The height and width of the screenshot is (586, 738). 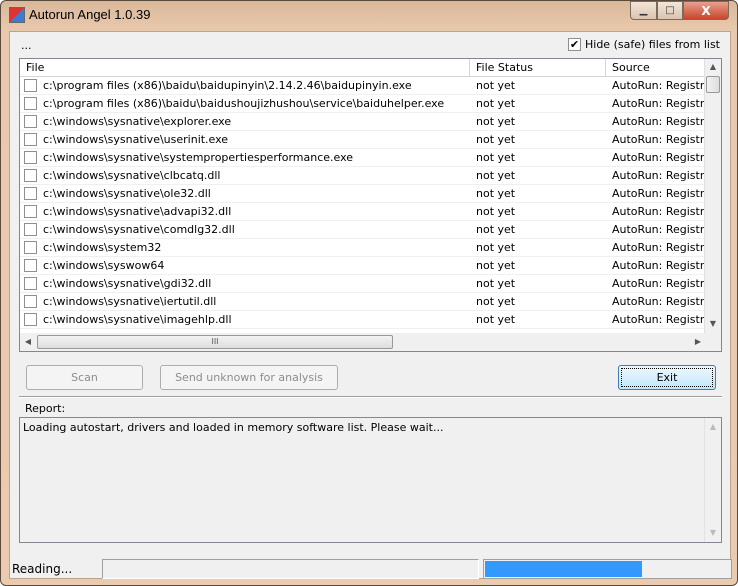 What do you see at coordinates (245, 67) in the screenshot?
I see `column-header-file: File` at bounding box center [245, 67].